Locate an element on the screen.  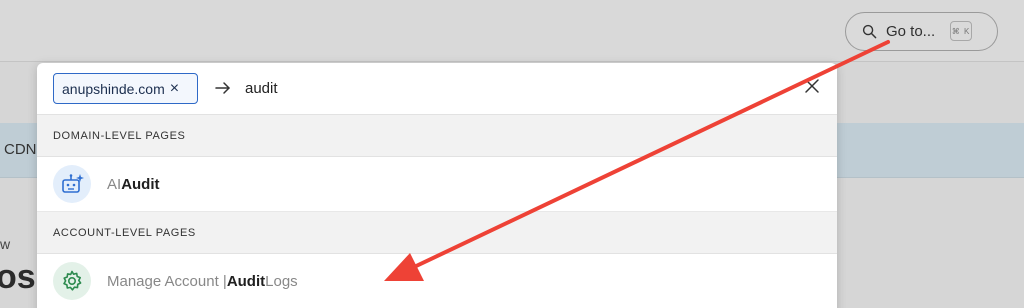
search-input is located at coordinates (505, 88).